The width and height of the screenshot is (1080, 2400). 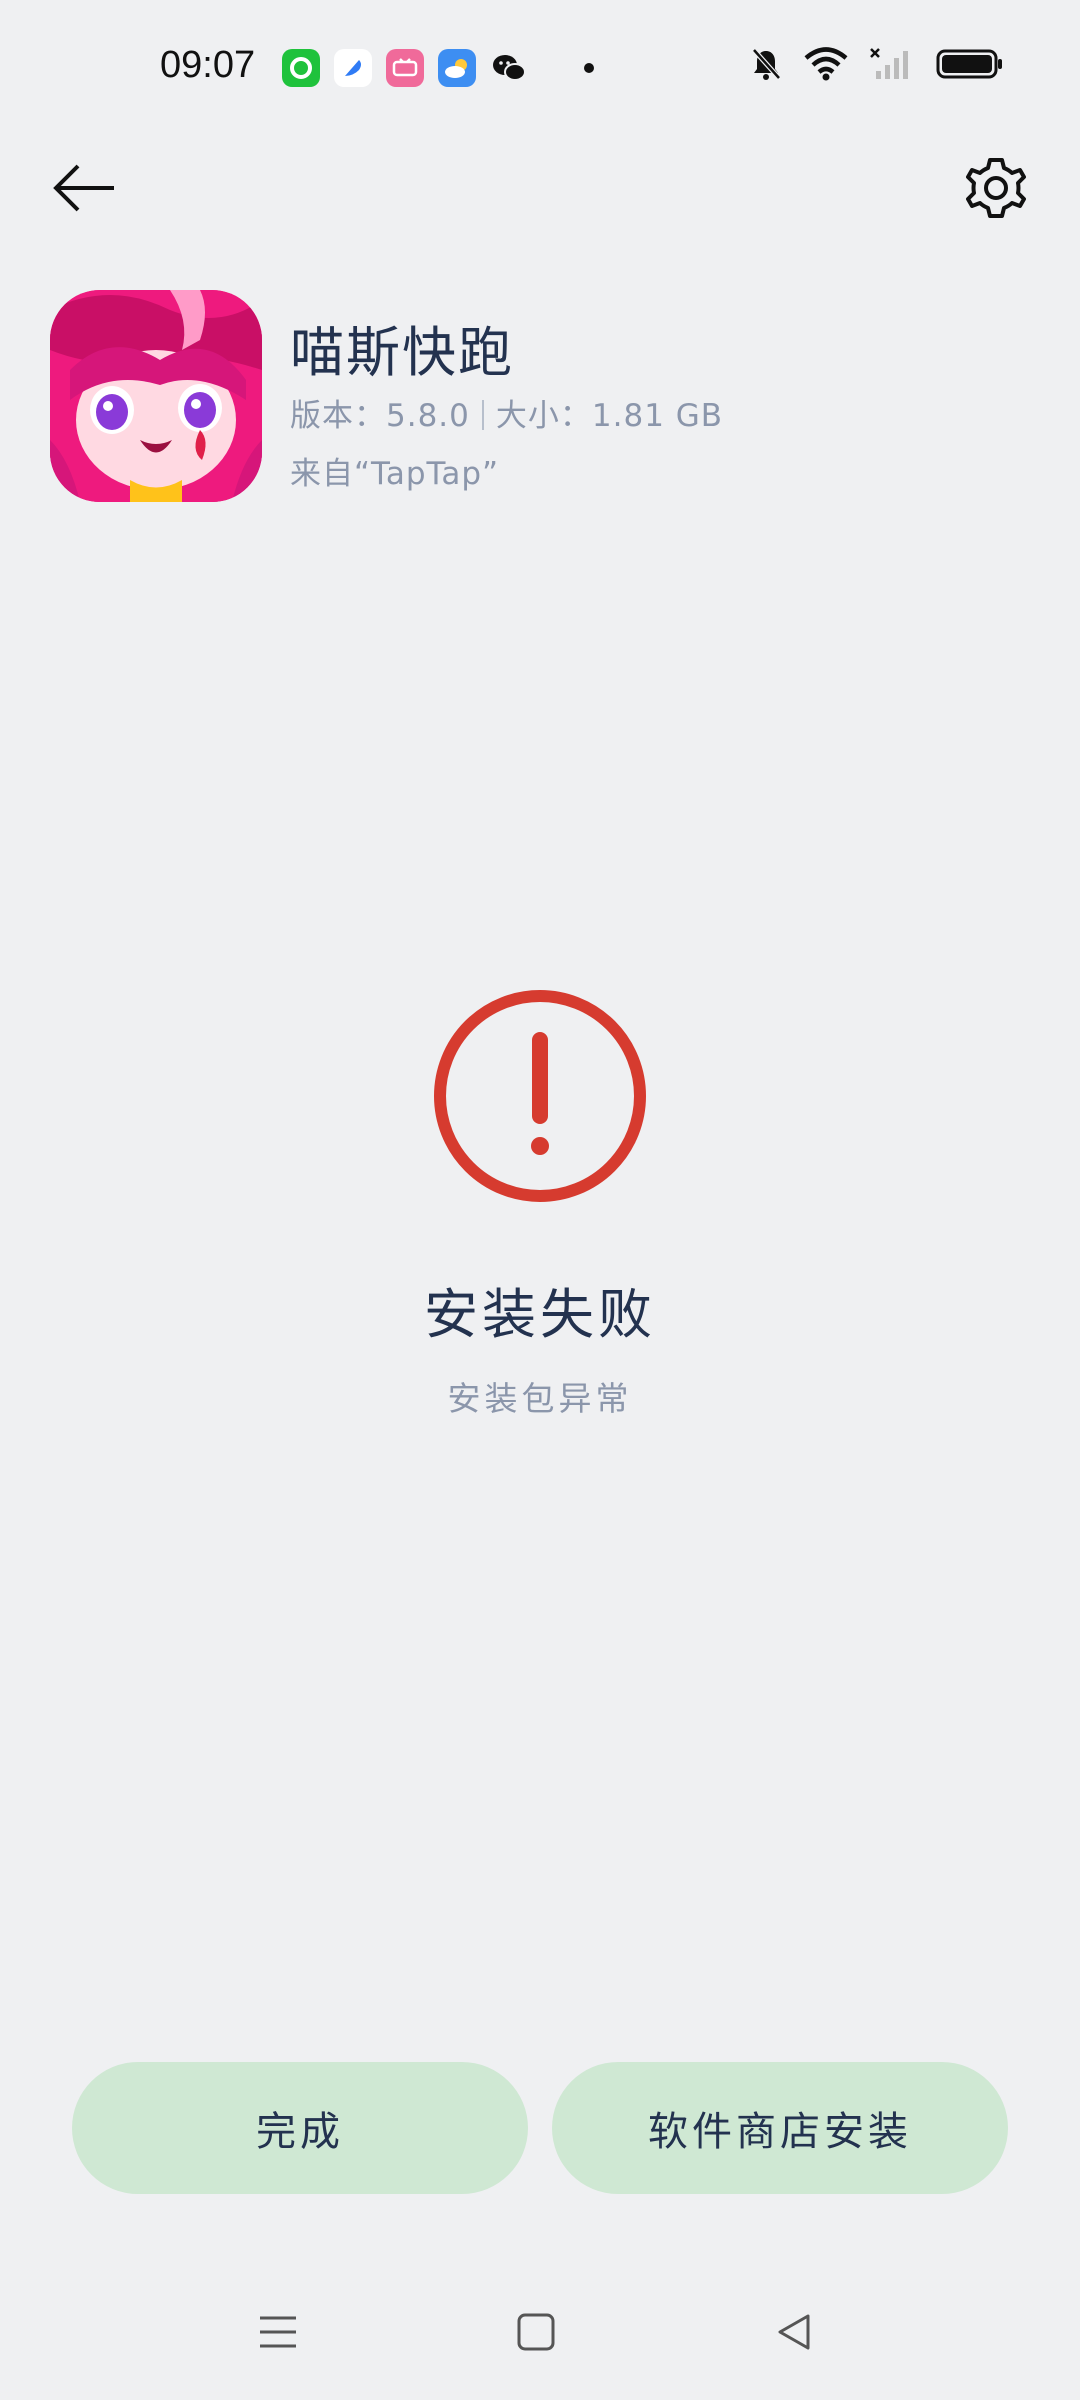 I want to click on result-subtitle: 安装包异常, so click(x=540, y=1398).